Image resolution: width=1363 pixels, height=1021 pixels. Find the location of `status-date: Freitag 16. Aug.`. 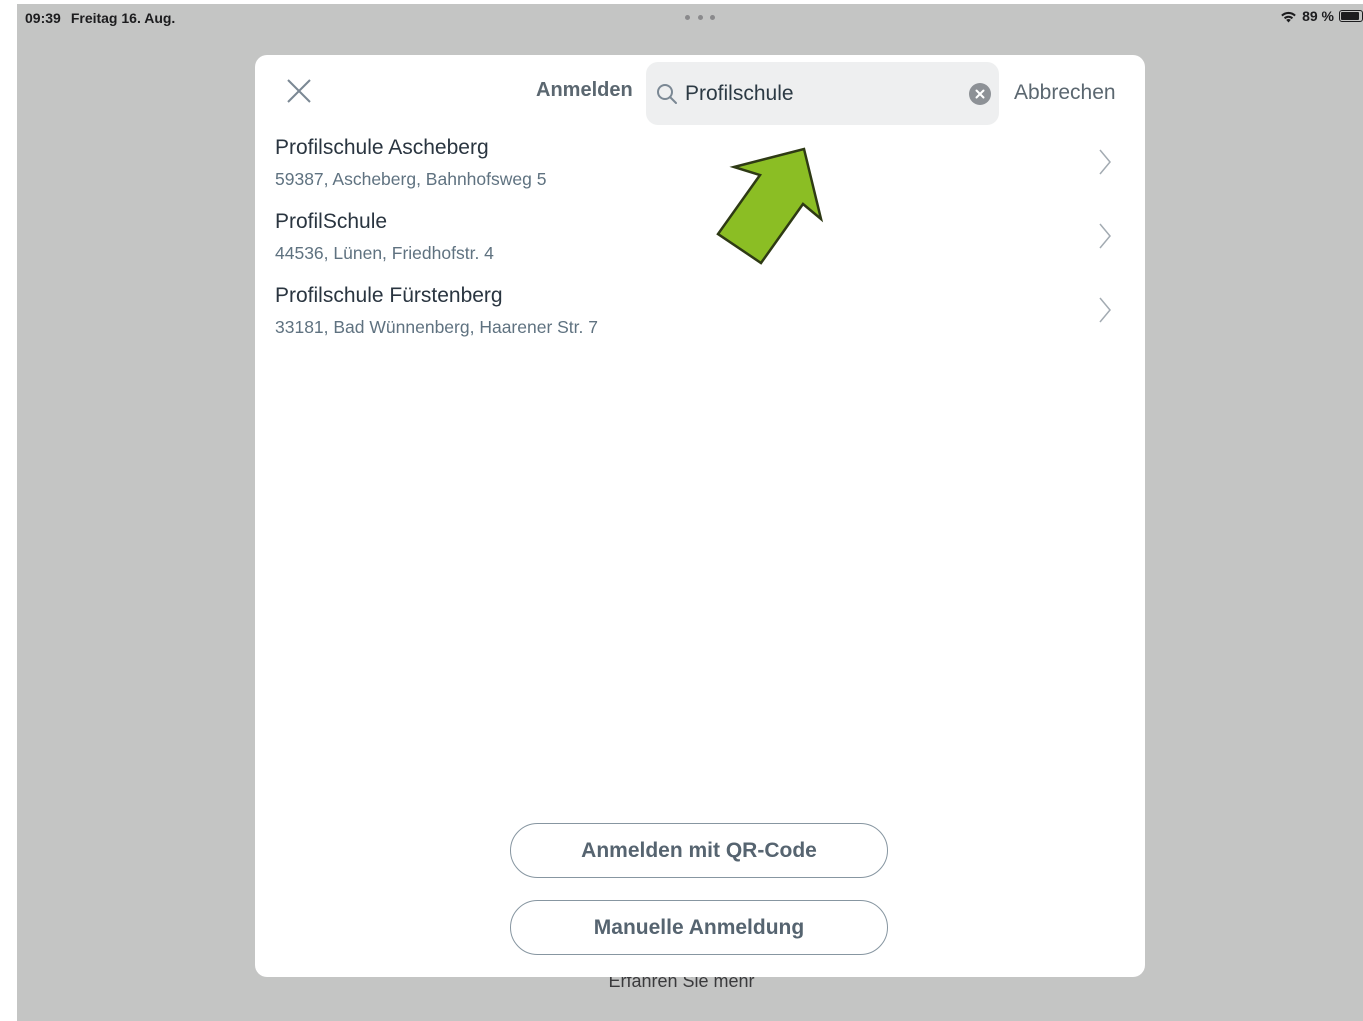

status-date: Freitag 16. Aug. is located at coordinates (123, 18).